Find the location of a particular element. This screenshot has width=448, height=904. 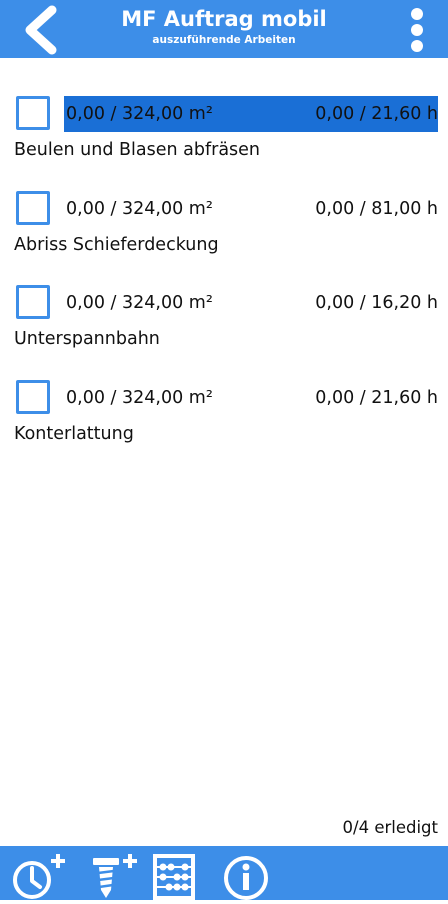

app-header: MF Auftrag mobil auszuführende Arbeiten is located at coordinates (224, 29).